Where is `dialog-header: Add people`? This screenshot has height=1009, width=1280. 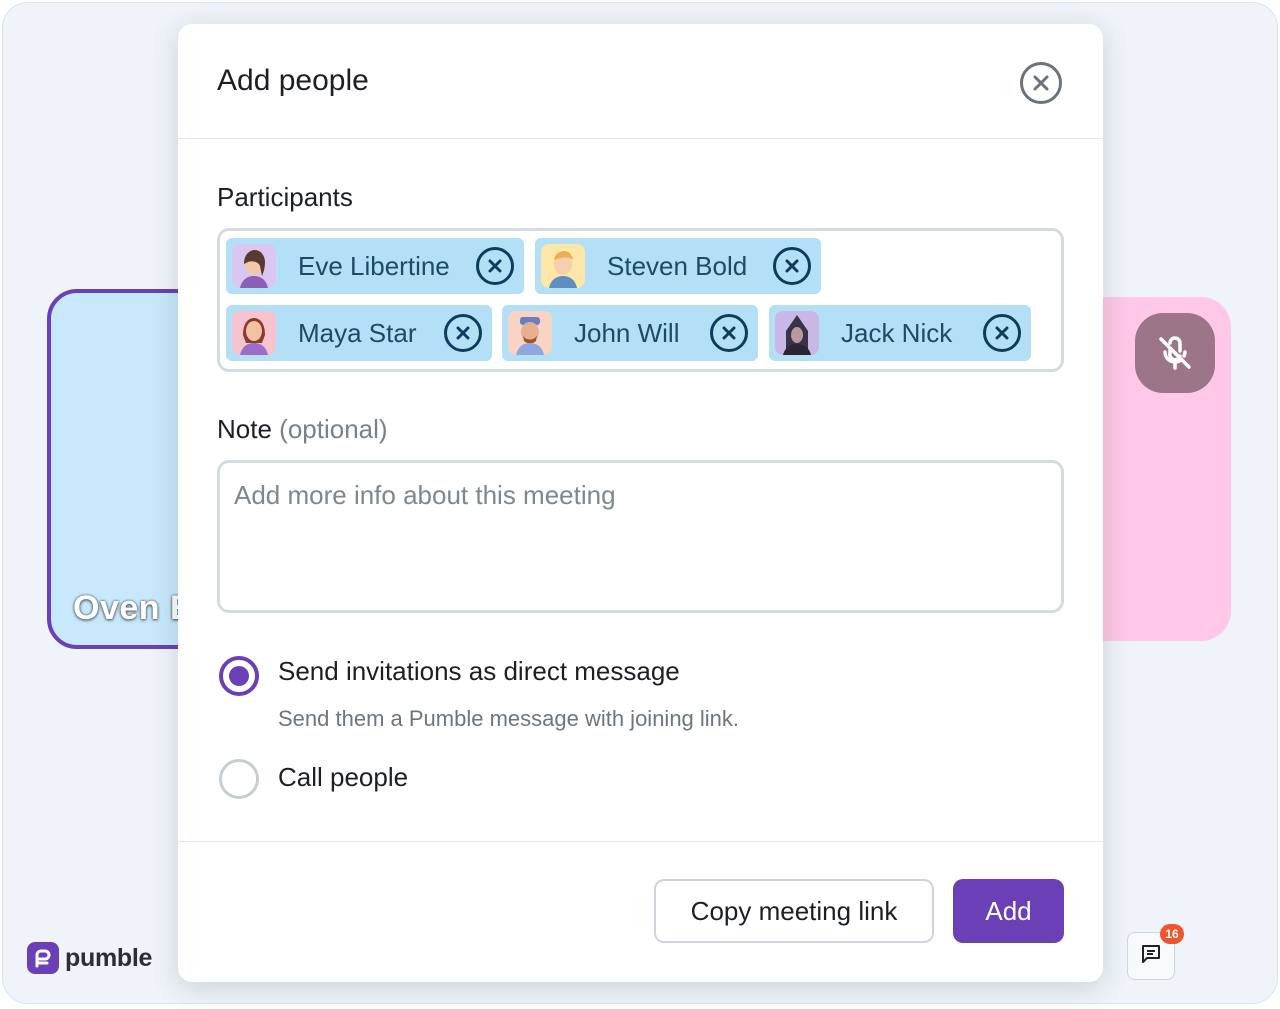 dialog-header: Add people is located at coordinates (640, 81).